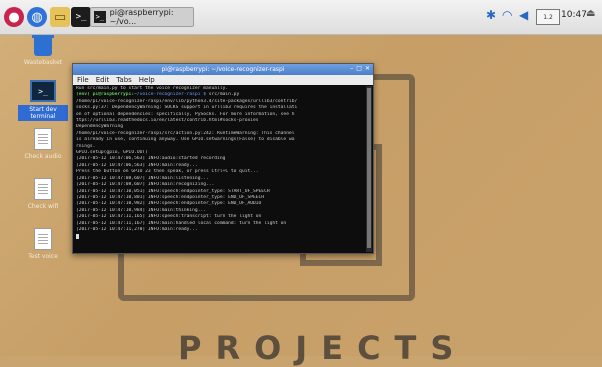 Image resolution: width=602 pixels, height=367 pixels. I want to click on cpu-usage-monitor: 1.2, so click(548, 17).